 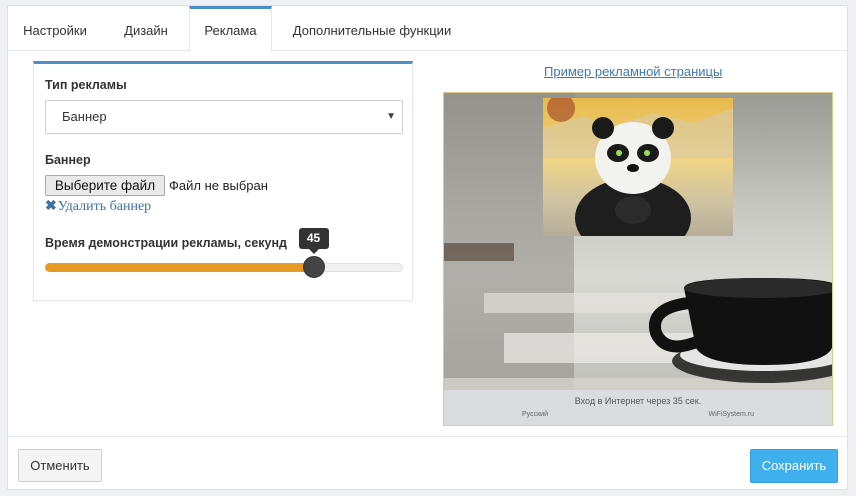 I want to click on cancel-button: Отменить, so click(x=60, y=465).